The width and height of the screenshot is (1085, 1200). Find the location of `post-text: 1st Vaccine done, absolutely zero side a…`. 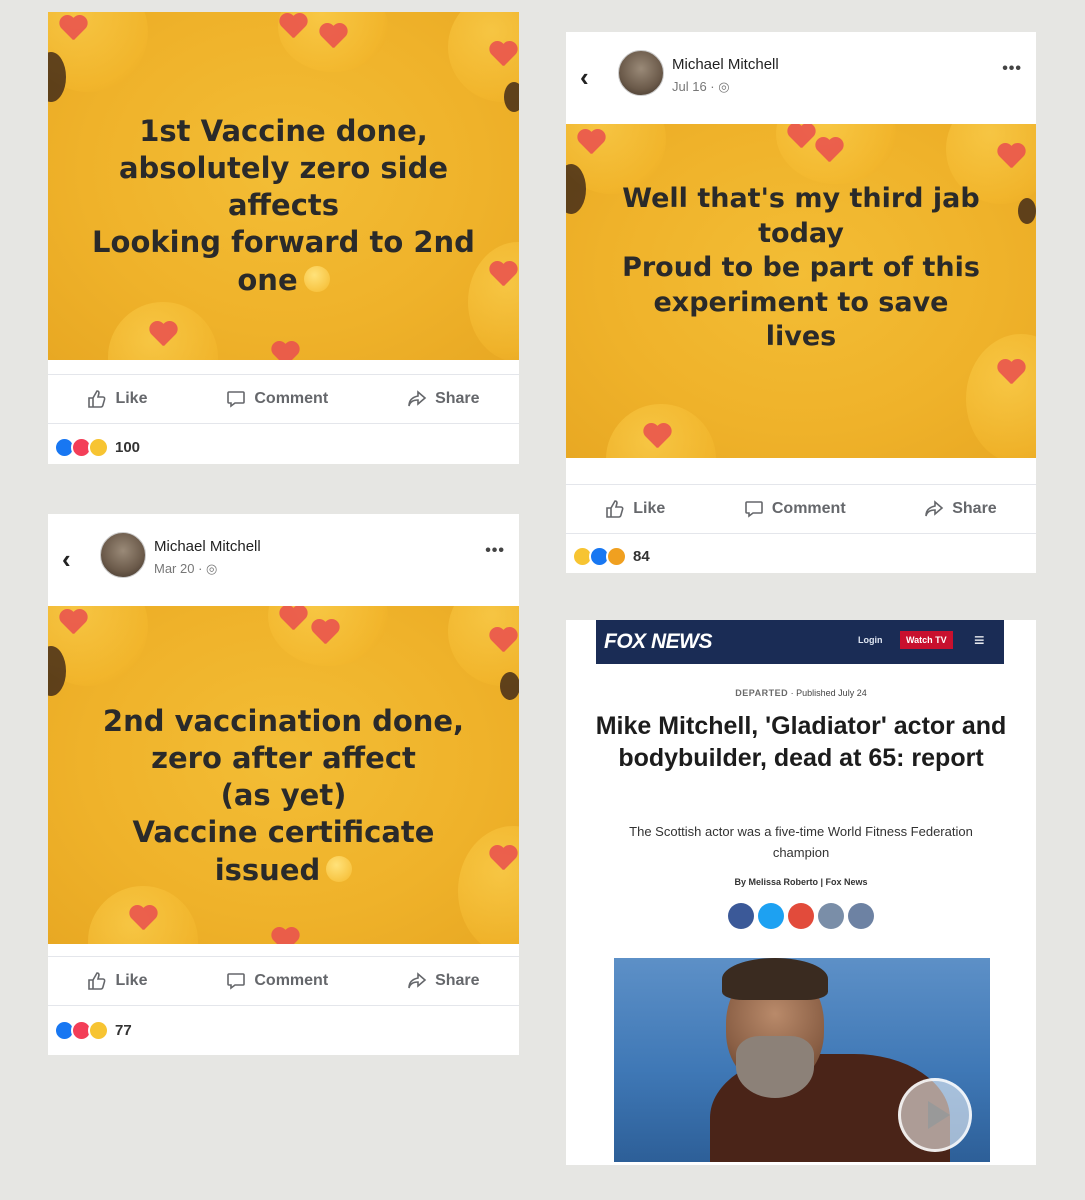

post-text: 1st Vaccine done, absolutely zero side a… is located at coordinates (283, 205).